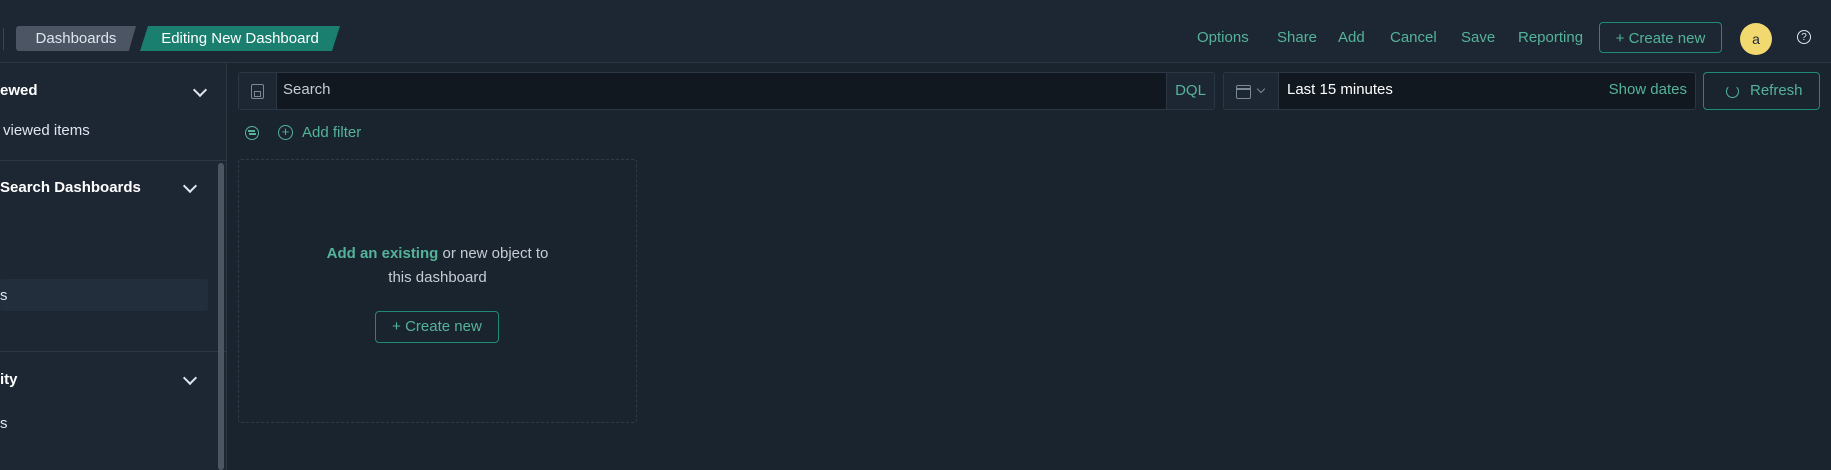  What do you see at coordinates (3, 39) in the screenshot?
I see `header-divider` at bounding box center [3, 39].